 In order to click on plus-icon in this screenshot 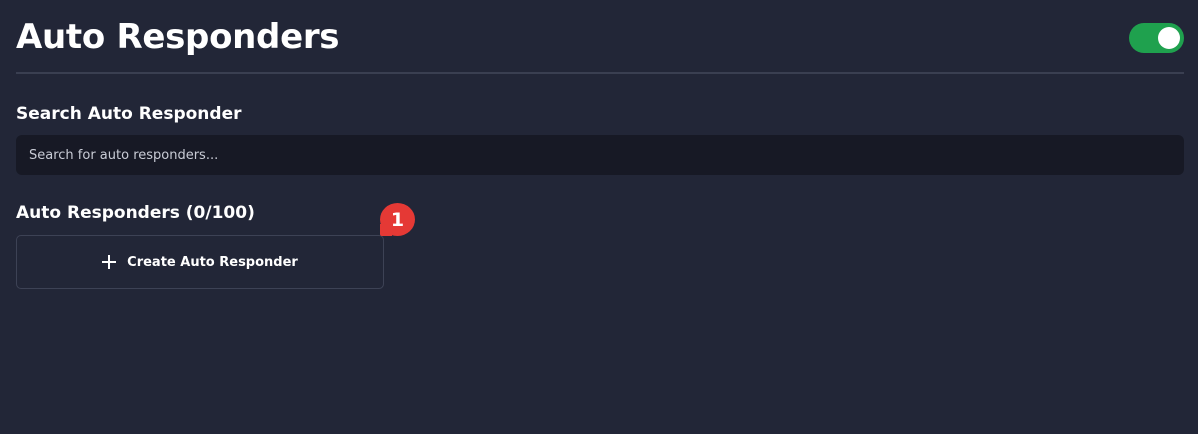, I will do `click(109, 262)`.